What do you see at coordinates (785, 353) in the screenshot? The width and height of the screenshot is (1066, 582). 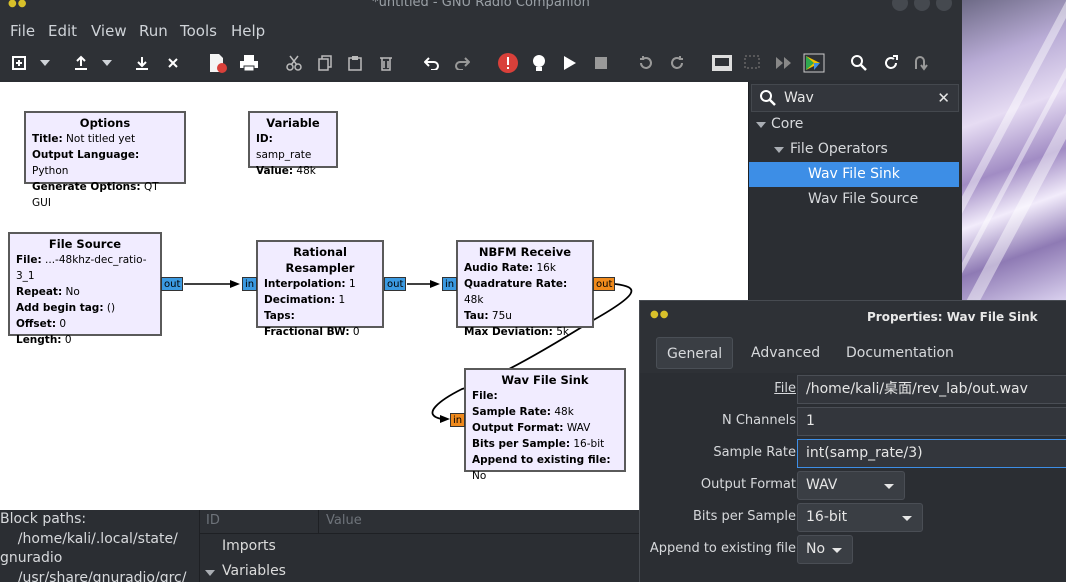 I see `tab-advanced: Advanced` at bounding box center [785, 353].